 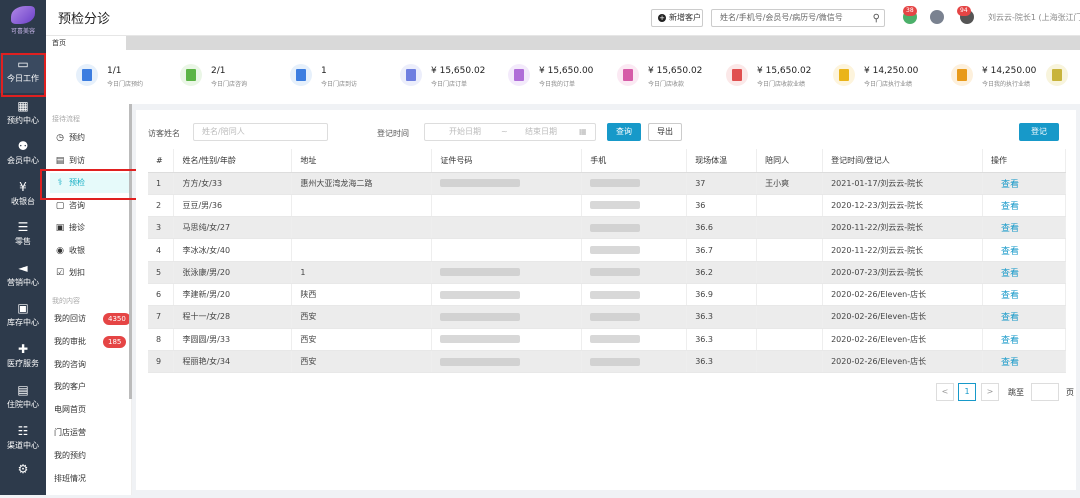 What do you see at coordinates (615, 339) in the screenshot?
I see `redacted-phone` at bounding box center [615, 339].